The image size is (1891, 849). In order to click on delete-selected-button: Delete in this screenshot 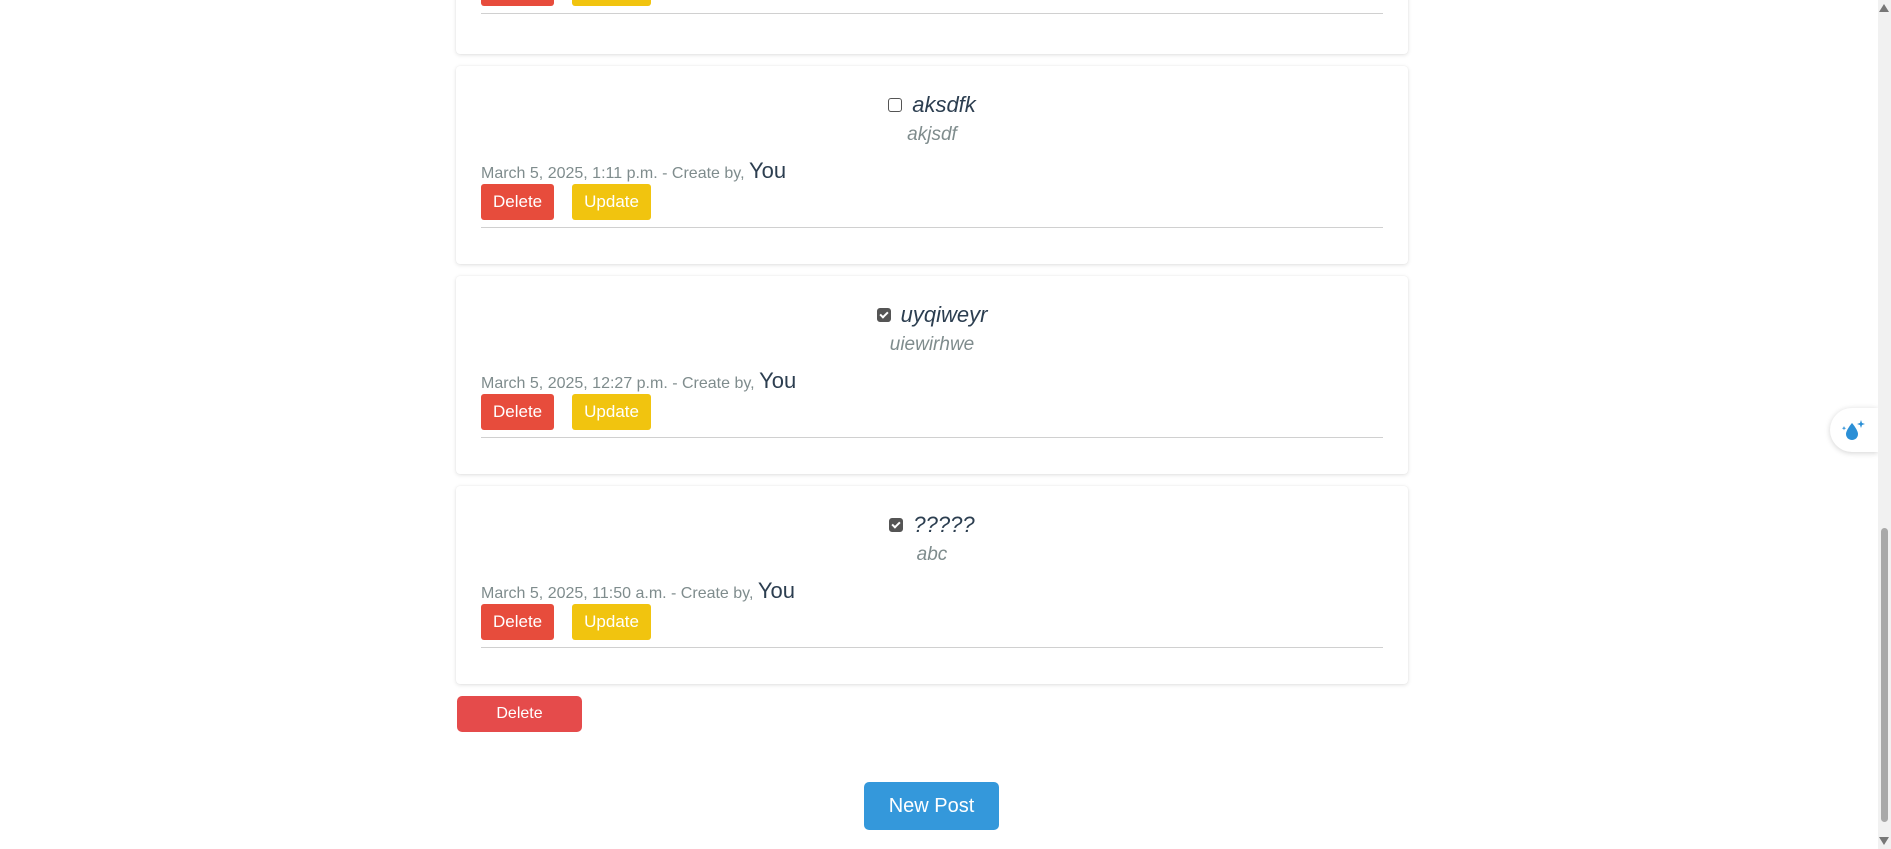, I will do `click(519, 714)`.